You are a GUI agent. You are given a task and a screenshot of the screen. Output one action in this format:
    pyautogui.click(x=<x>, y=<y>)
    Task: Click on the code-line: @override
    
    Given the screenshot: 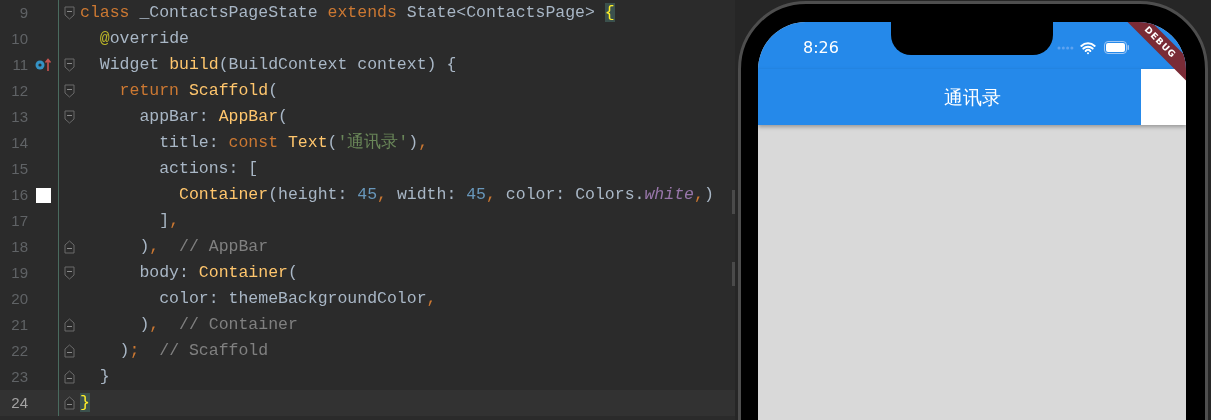 What is the action you would take?
    pyautogui.click(x=143, y=39)
    